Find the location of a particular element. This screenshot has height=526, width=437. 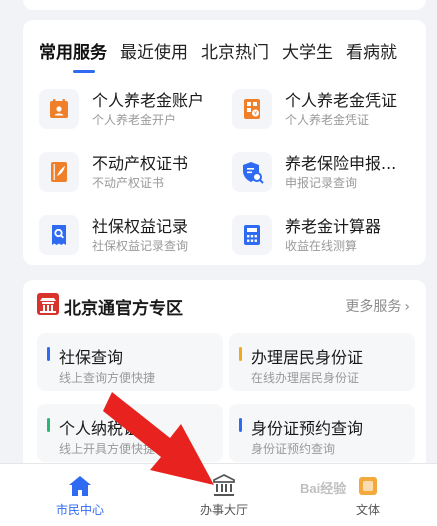

service-title: 不动产权证书 is located at coordinates (140, 163).